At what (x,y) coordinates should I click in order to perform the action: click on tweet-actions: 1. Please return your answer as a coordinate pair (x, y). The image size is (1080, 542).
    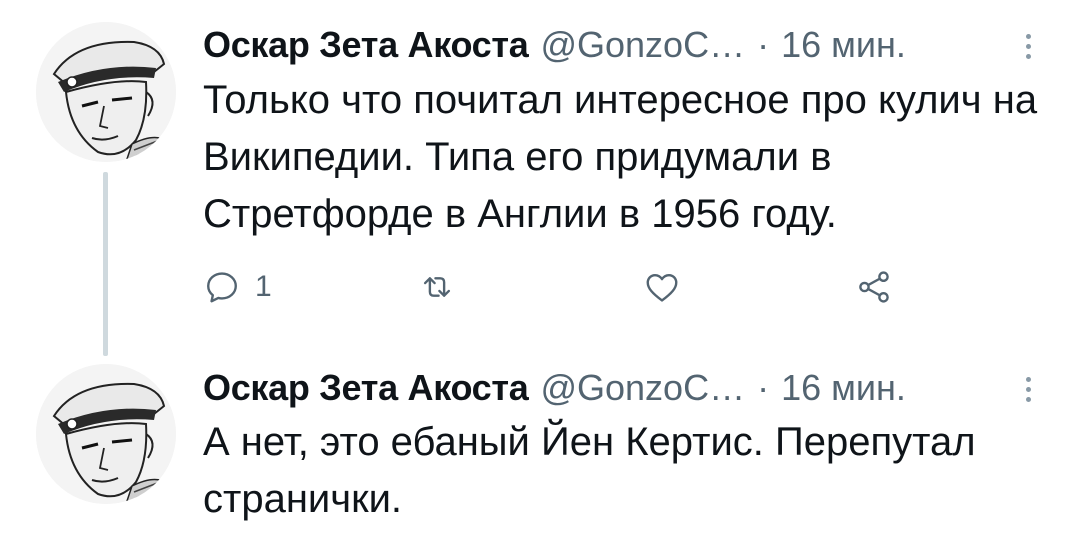
    Looking at the image, I should click on (563, 287).